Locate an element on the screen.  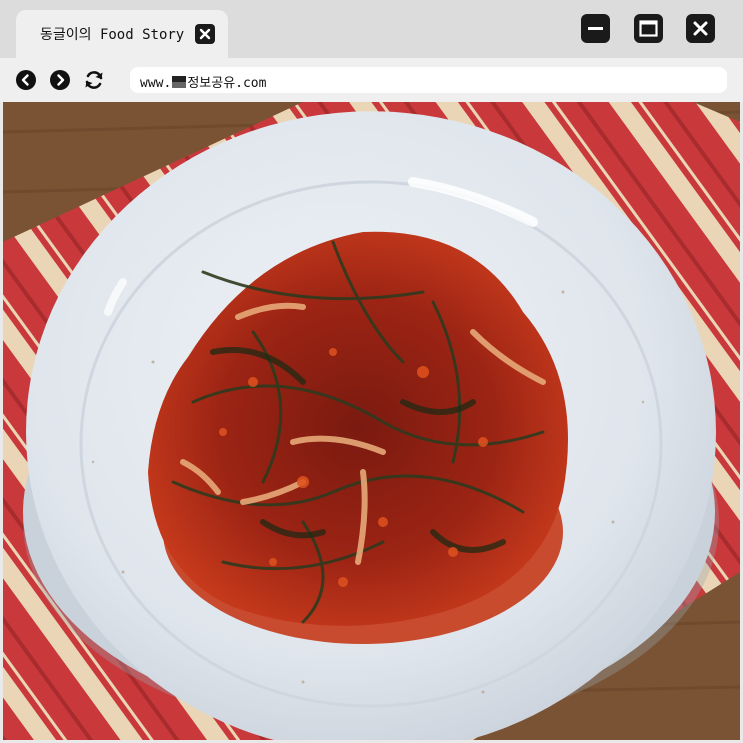
url-prefix: www. is located at coordinates (156, 83).